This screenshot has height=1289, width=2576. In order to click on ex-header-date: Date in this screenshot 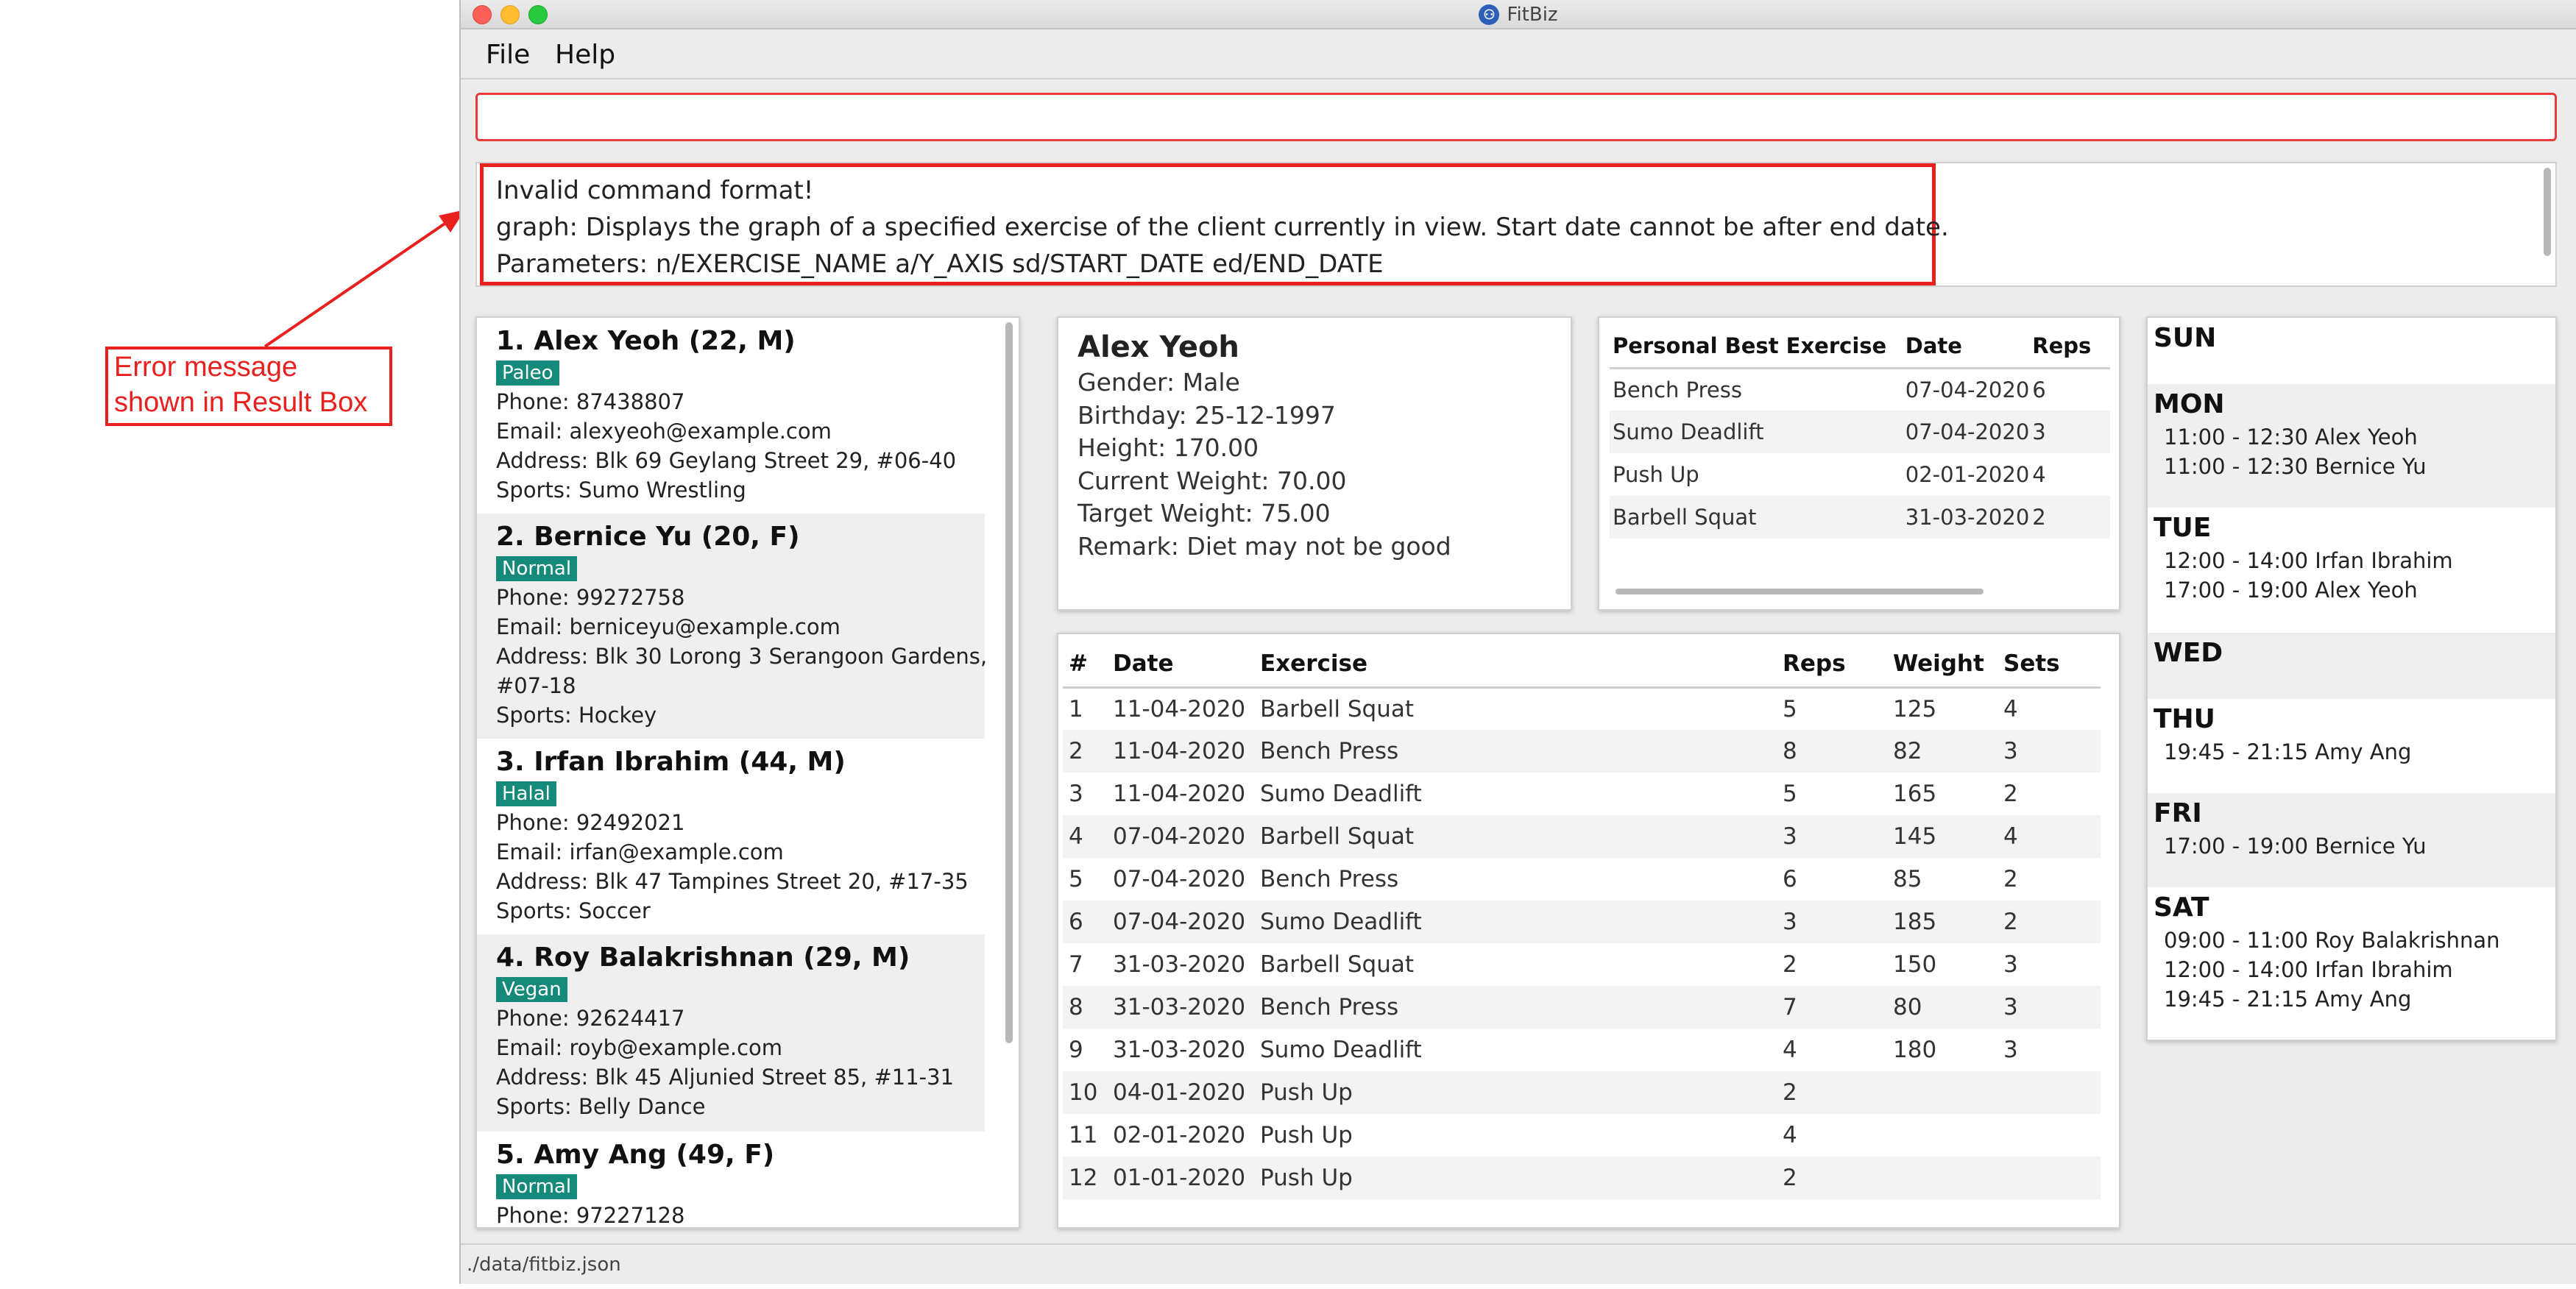, I will do `click(1180, 665)`.